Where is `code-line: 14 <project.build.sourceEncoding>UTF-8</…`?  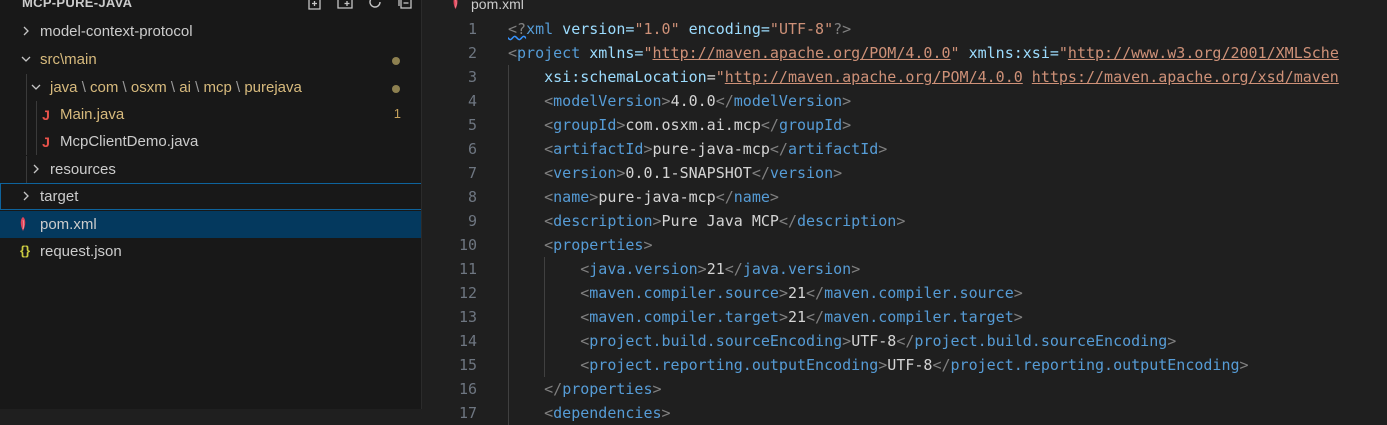 code-line: 14 <project.build.sourceEncoding>UTF-8</… is located at coordinates (905, 341).